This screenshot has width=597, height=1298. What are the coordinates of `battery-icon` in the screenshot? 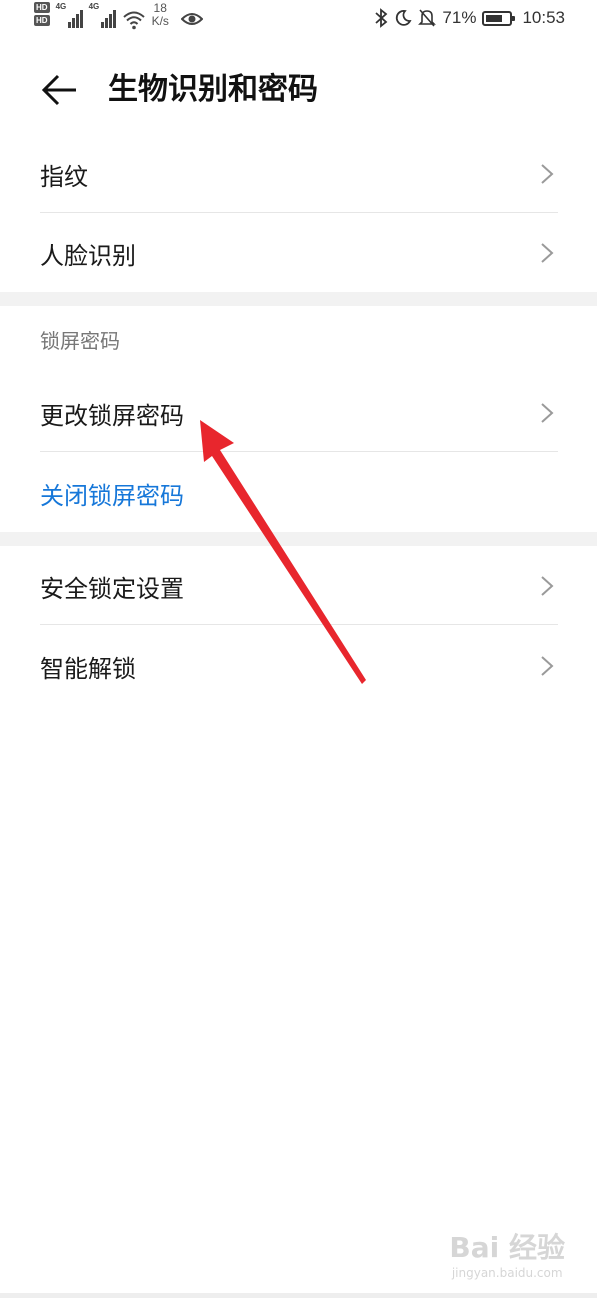 It's located at (499, 18).